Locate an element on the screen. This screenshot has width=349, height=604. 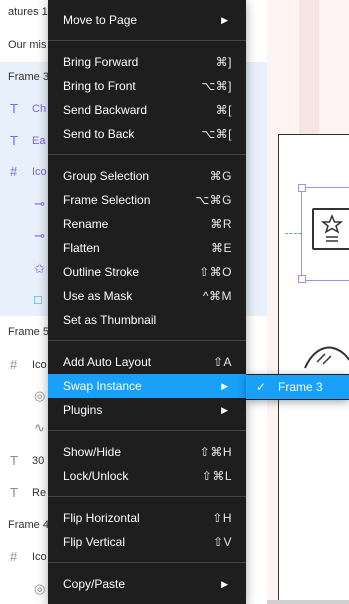
layer-item-our-mis: Our mis is located at coordinates (27, 45).